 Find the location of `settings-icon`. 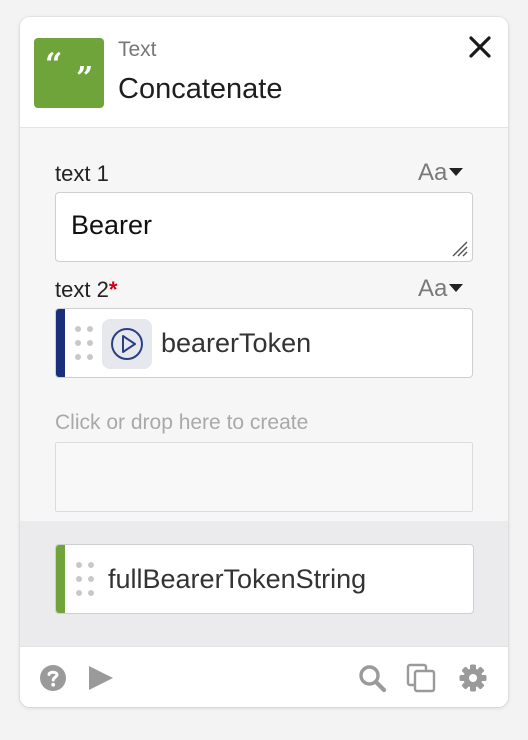

settings-icon is located at coordinates (473, 678).